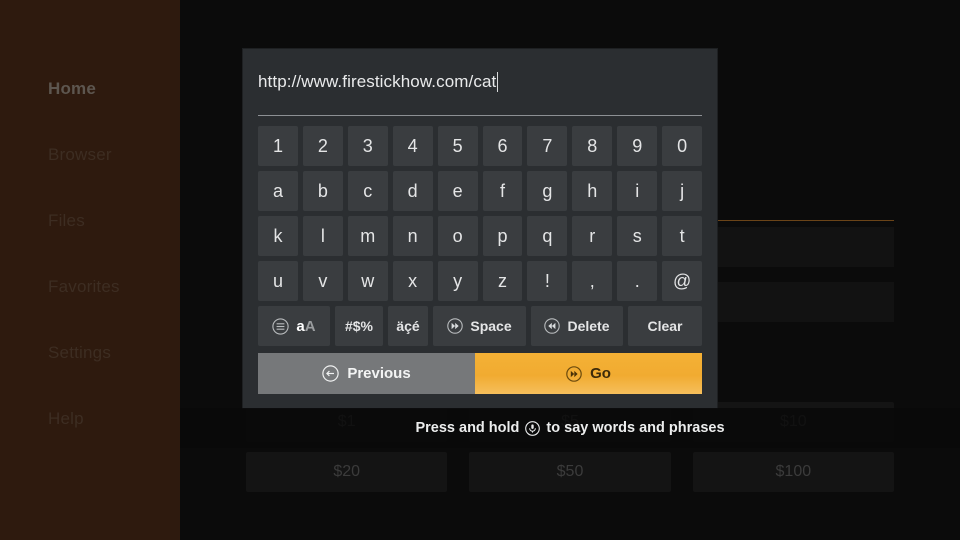  I want to click on sidebar-item-label: Files, so click(66, 220).